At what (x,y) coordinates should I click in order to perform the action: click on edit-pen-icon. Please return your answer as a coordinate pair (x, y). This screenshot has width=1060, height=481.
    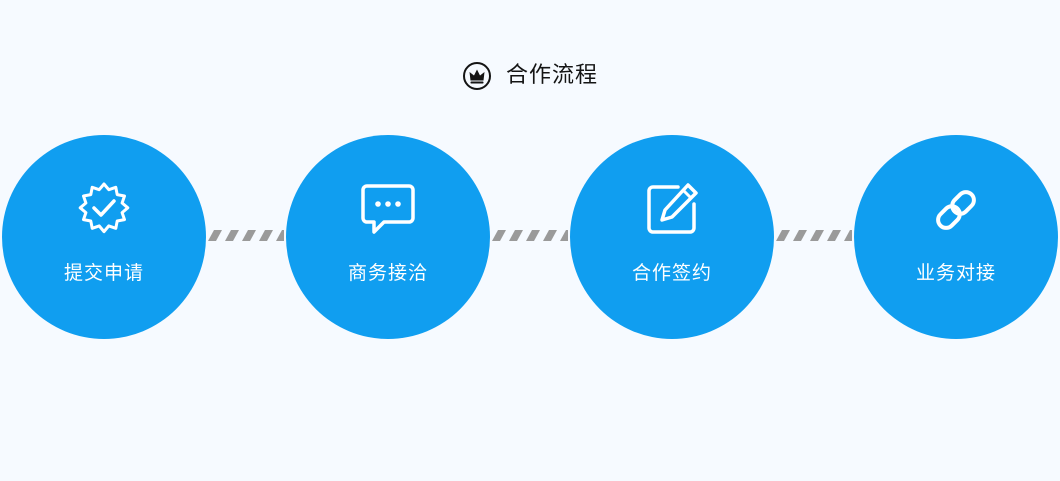
    Looking at the image, I should click on (672, 208).